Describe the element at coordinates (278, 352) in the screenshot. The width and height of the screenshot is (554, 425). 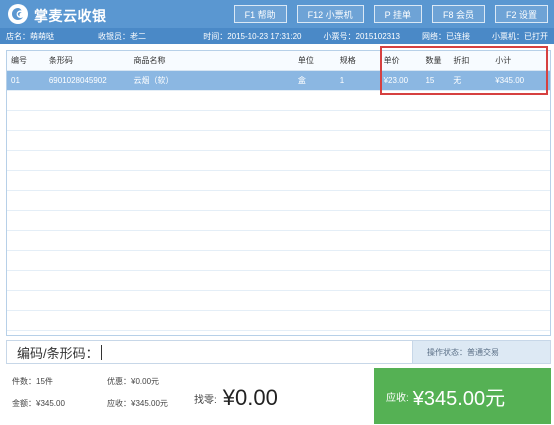
I see `barcode-input-bar: 编码/条形码： 操作状态：普通交易` at that location.